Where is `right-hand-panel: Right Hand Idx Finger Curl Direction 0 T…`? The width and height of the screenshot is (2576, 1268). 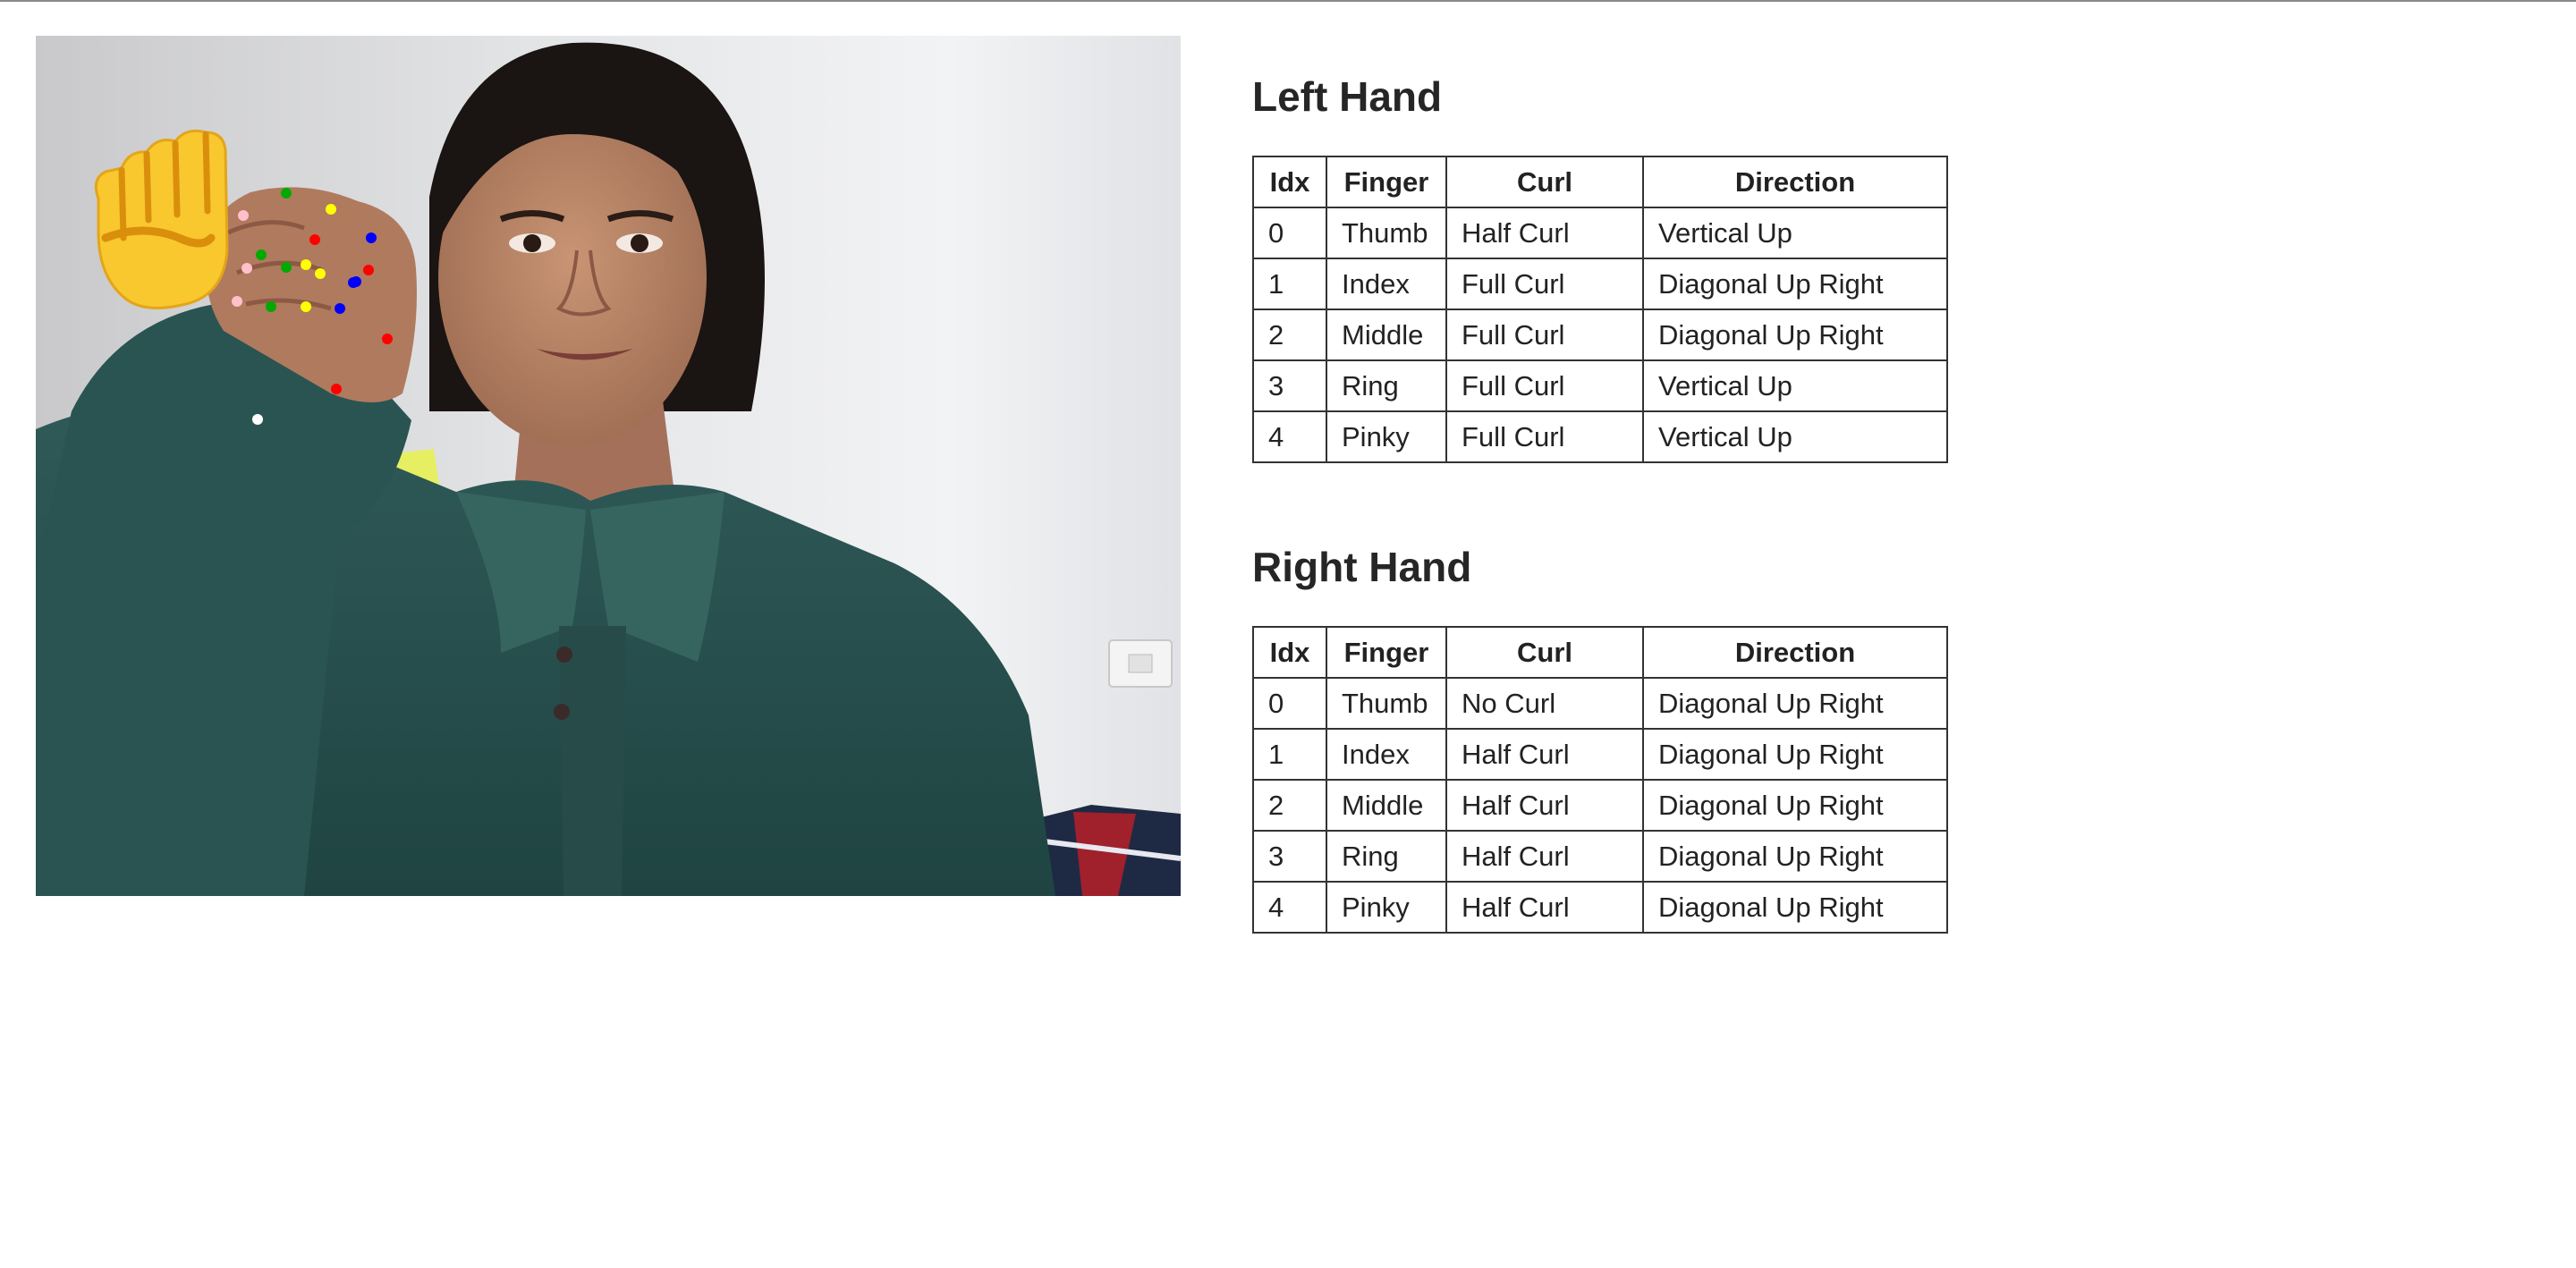
right-hand-panel: Right Hand Idx Finger Curl Direction 0 T… is located at coordinates (1600, 737).